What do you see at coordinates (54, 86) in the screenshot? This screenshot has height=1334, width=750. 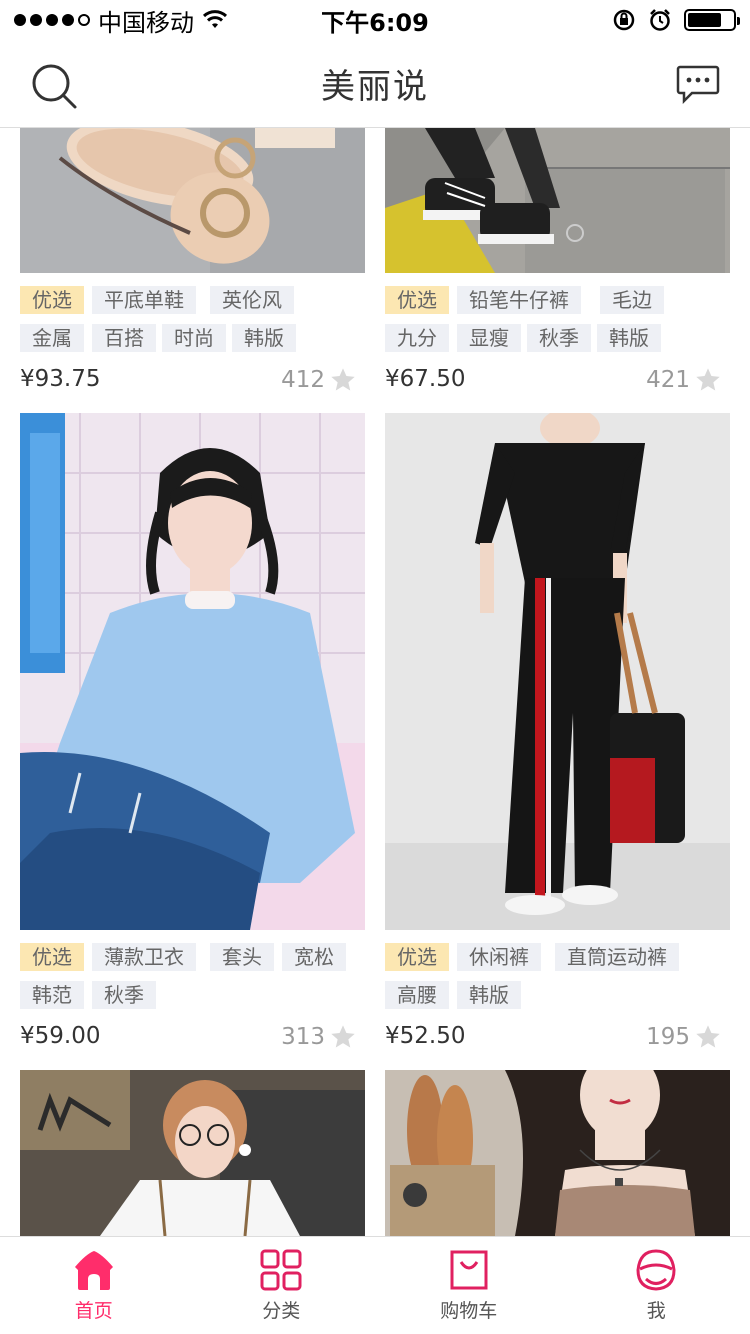 I see `search-icon` at bounding box center [54, 86].